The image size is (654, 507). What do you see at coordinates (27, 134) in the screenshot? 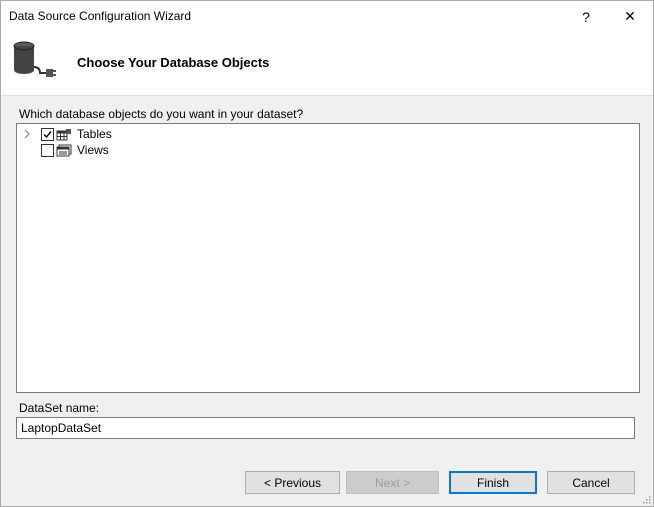
I see `chevron-right-icon` at bounding box center [27, 134].